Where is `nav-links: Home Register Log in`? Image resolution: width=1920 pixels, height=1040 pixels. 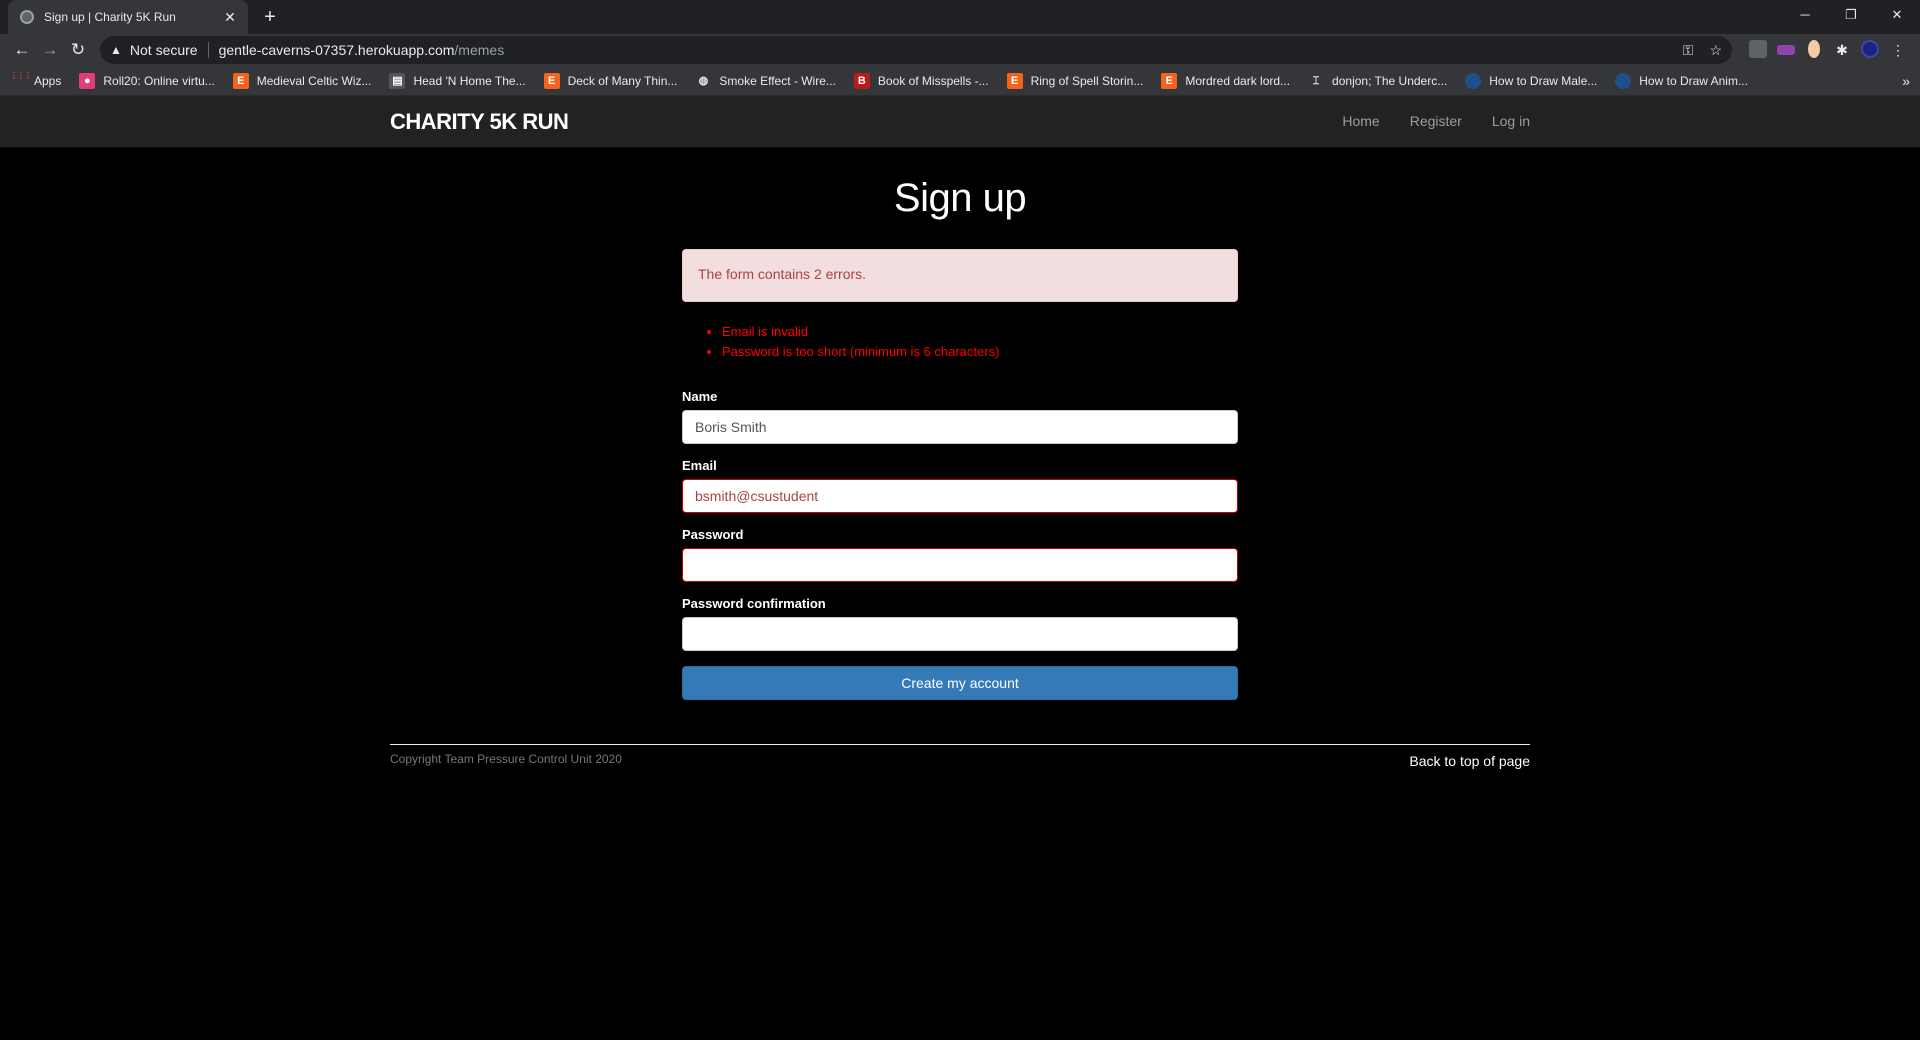
nav-links: Home Register Log in is located at coordinates (1421, 121).